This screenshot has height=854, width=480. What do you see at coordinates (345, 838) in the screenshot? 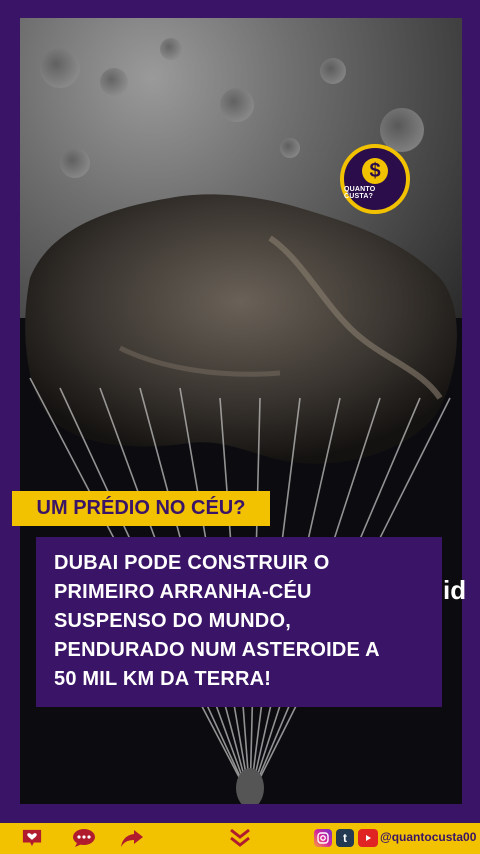
I see `tumblr-icon: t` at bounding box center [345, 838].